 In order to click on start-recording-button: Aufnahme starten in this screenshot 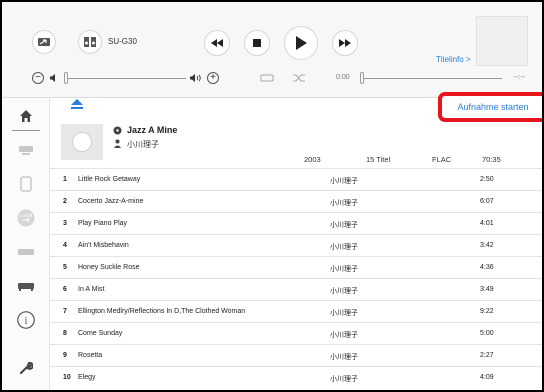, I will do `click(490, 107)`.